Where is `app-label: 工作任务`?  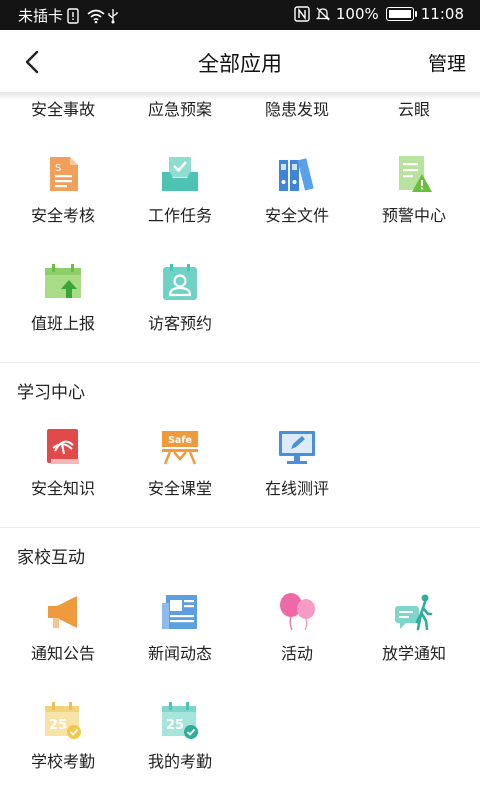 app-label: 工作任务 is located at coordinates (179, 215).